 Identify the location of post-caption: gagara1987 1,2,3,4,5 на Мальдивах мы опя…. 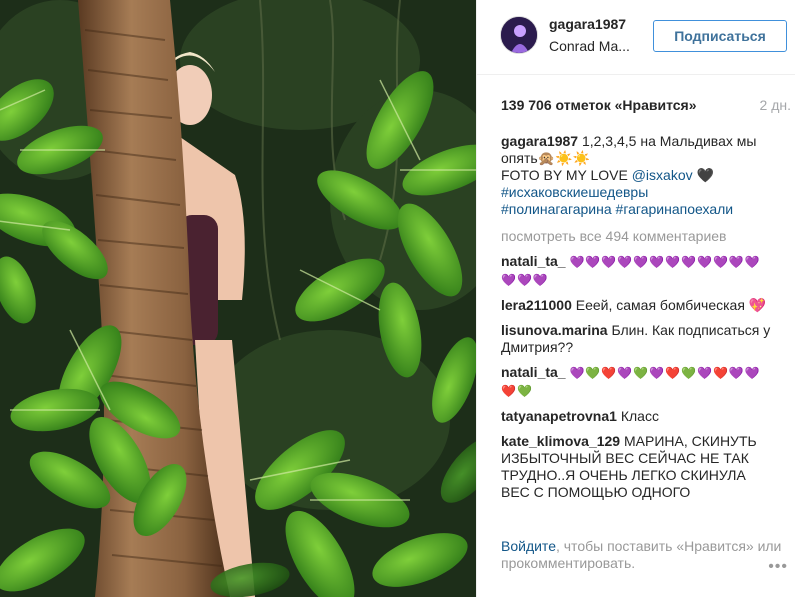
(636, 175).